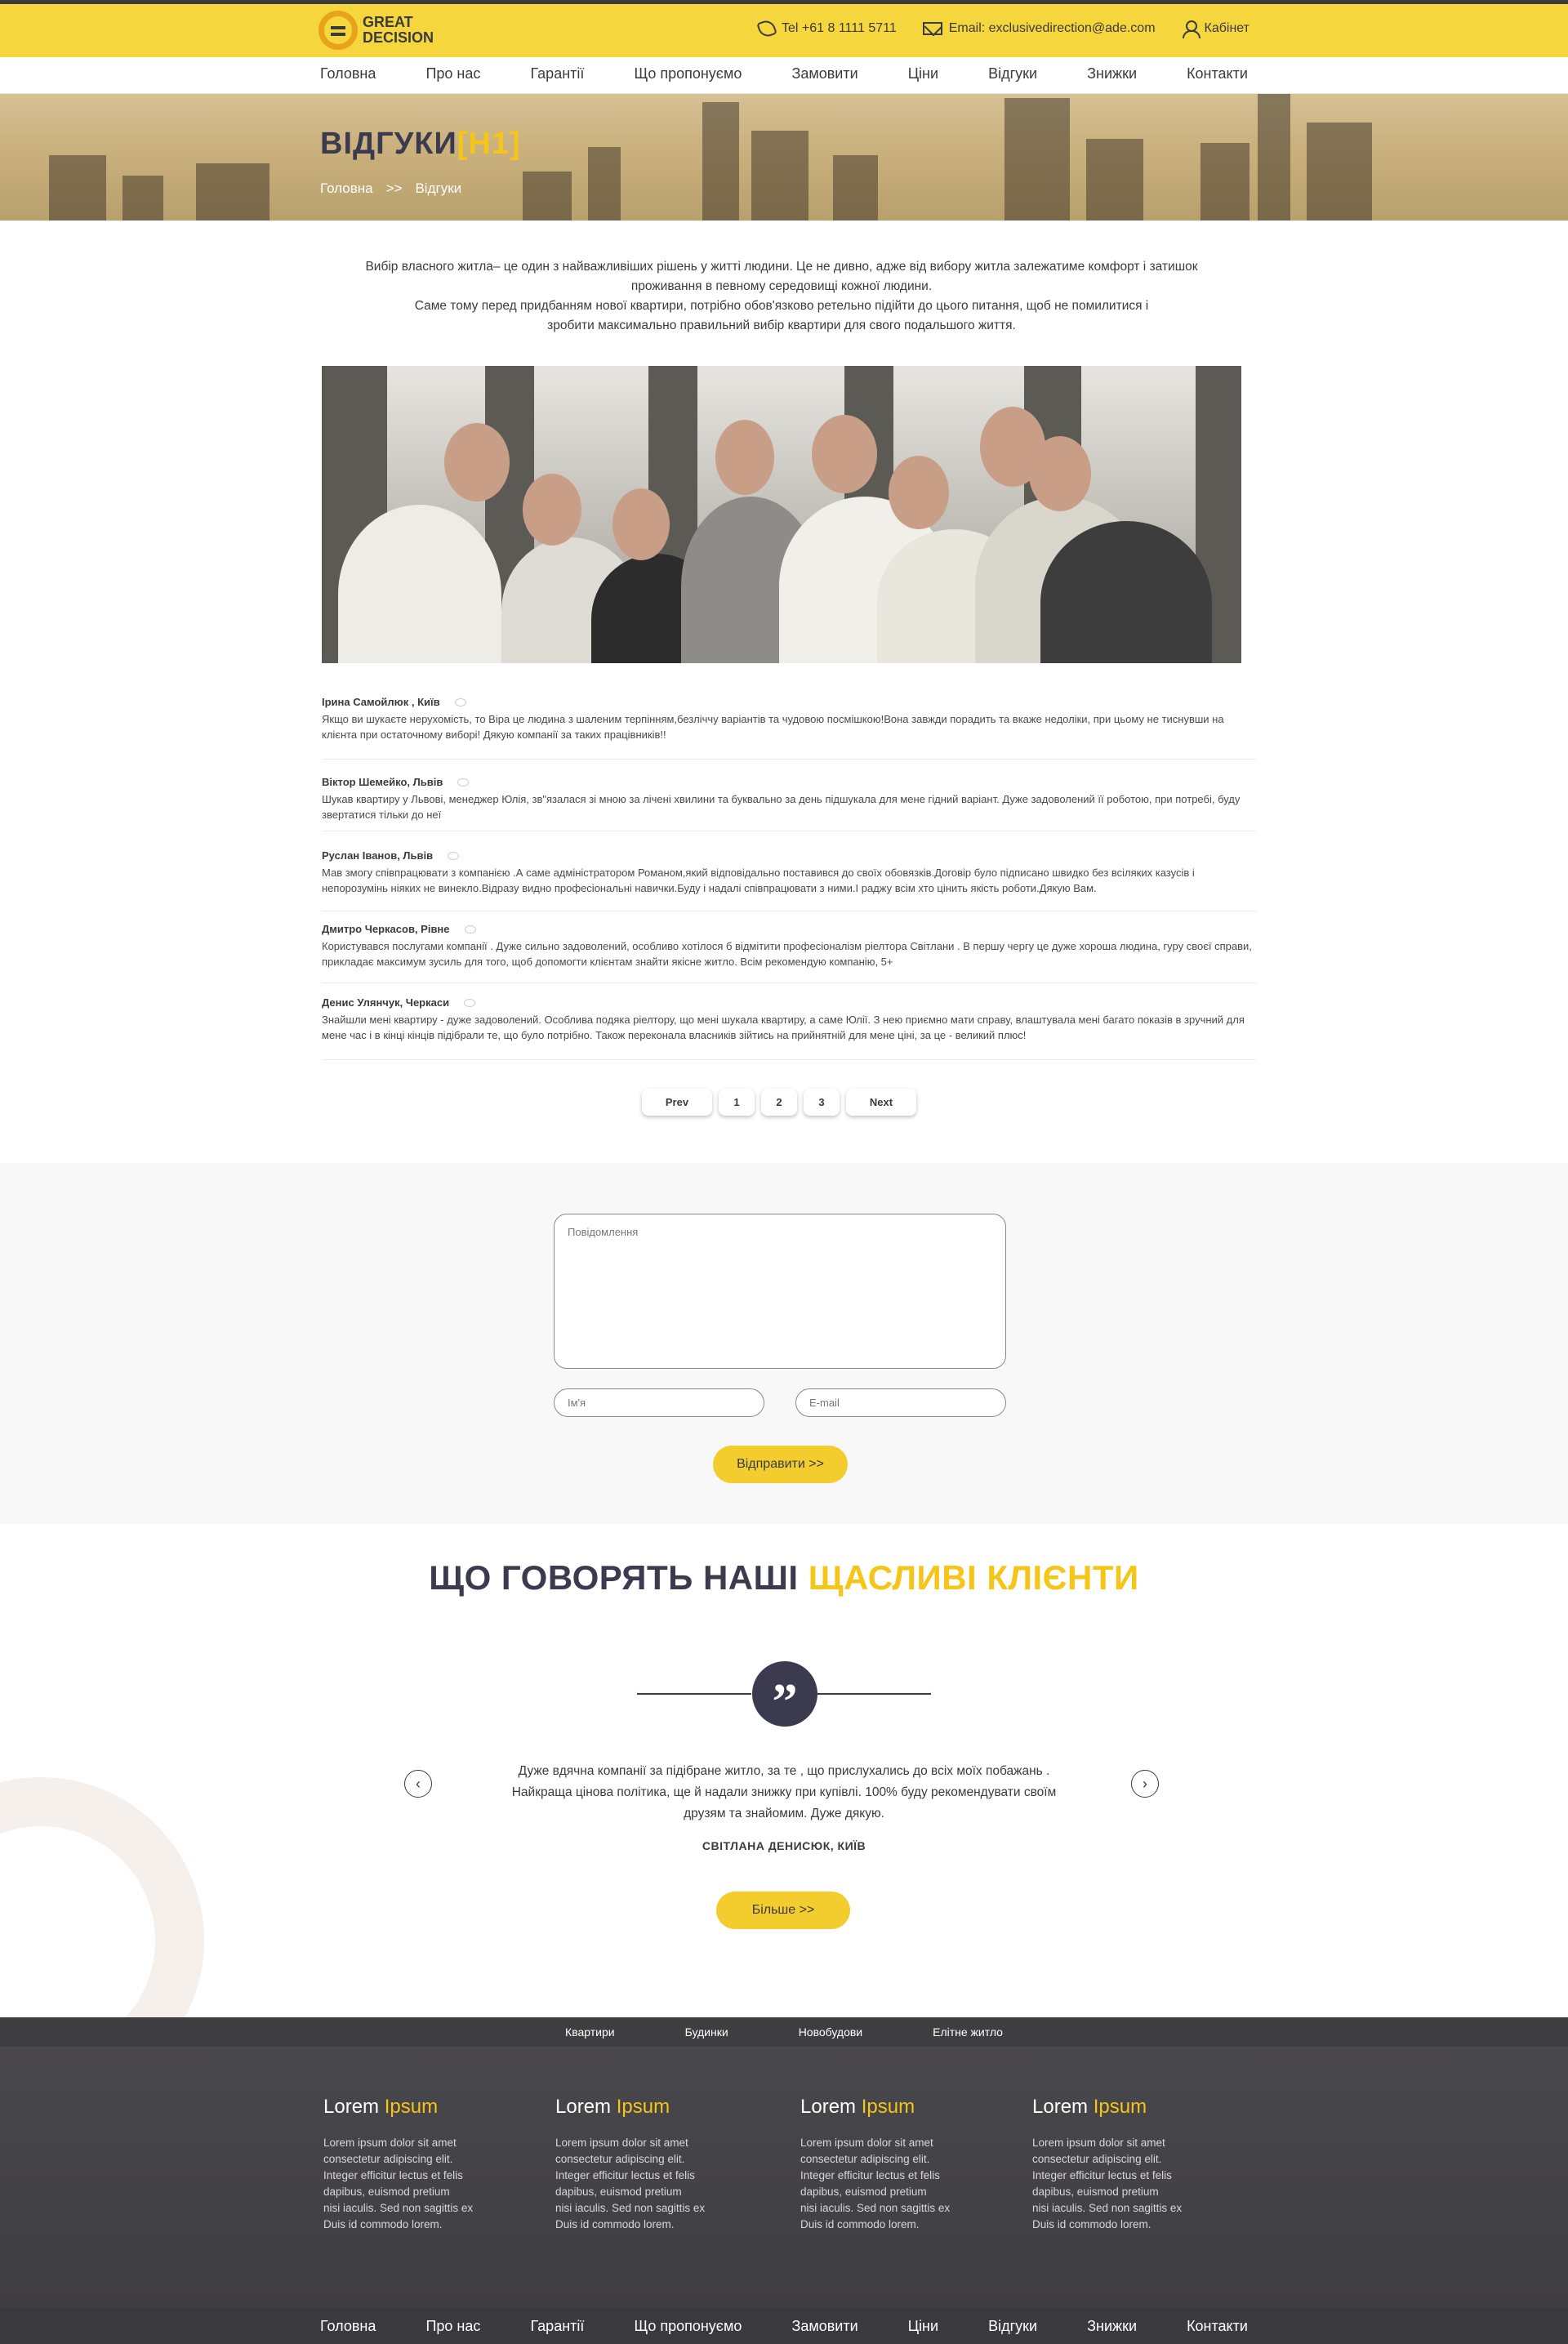  I want to click on page-title-tag: [H1], so click(489, 144).